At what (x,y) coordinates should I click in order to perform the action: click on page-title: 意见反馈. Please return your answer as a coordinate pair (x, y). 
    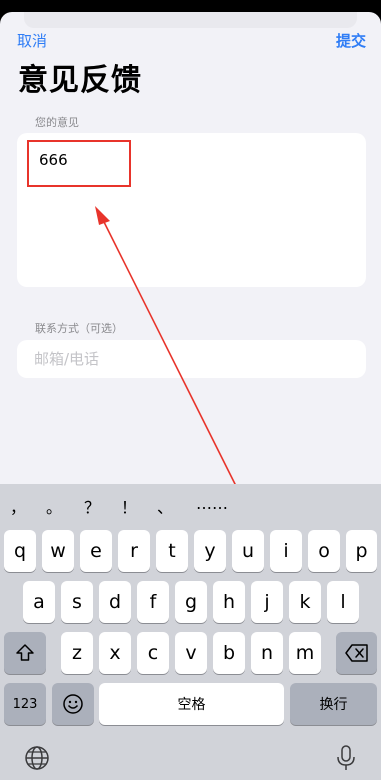
    Looking at the image, I should click on (80, 80).